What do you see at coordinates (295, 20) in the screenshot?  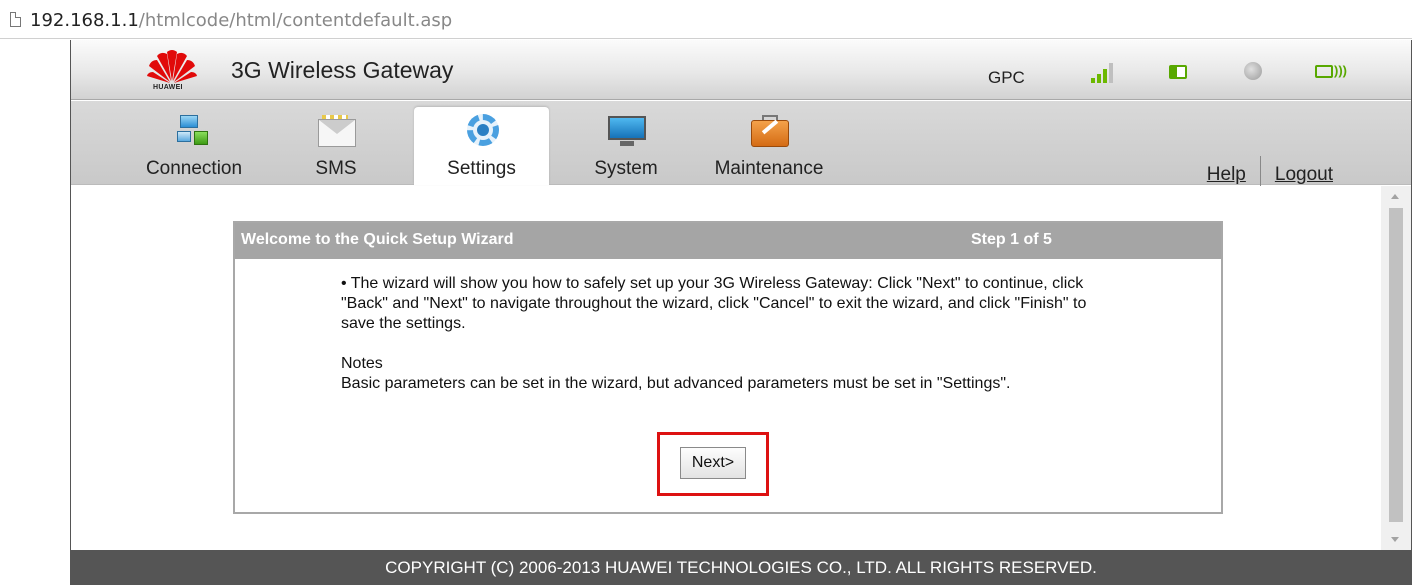 I see `url-path: /htmlcode/html/contentdefault.asp` at bounding box center [295, 20].